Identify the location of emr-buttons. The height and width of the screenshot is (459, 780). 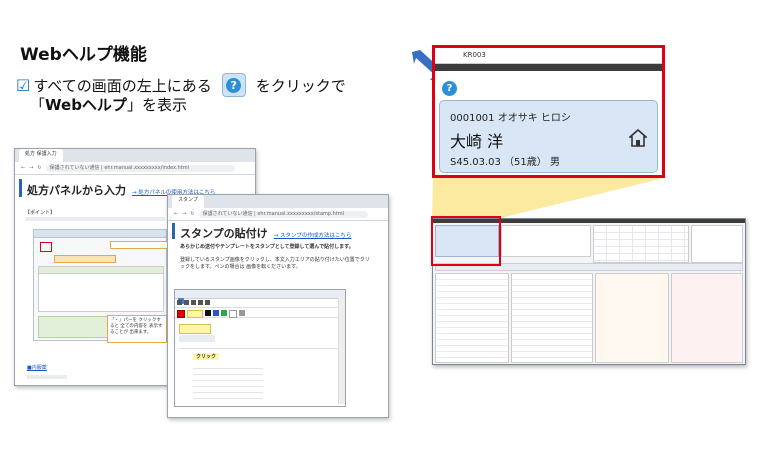
(717, 244).